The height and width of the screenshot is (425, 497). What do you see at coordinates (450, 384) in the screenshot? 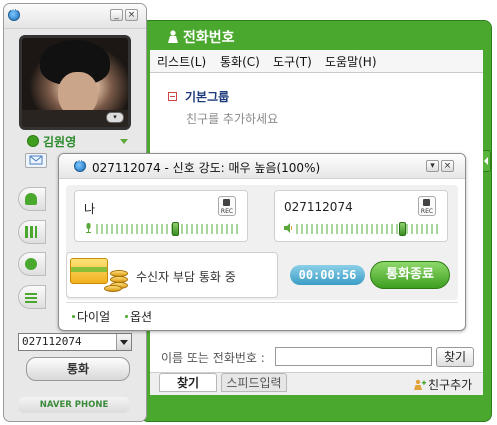
I see `add-friend-button: 친구추가` at bounding box center [450, 384].